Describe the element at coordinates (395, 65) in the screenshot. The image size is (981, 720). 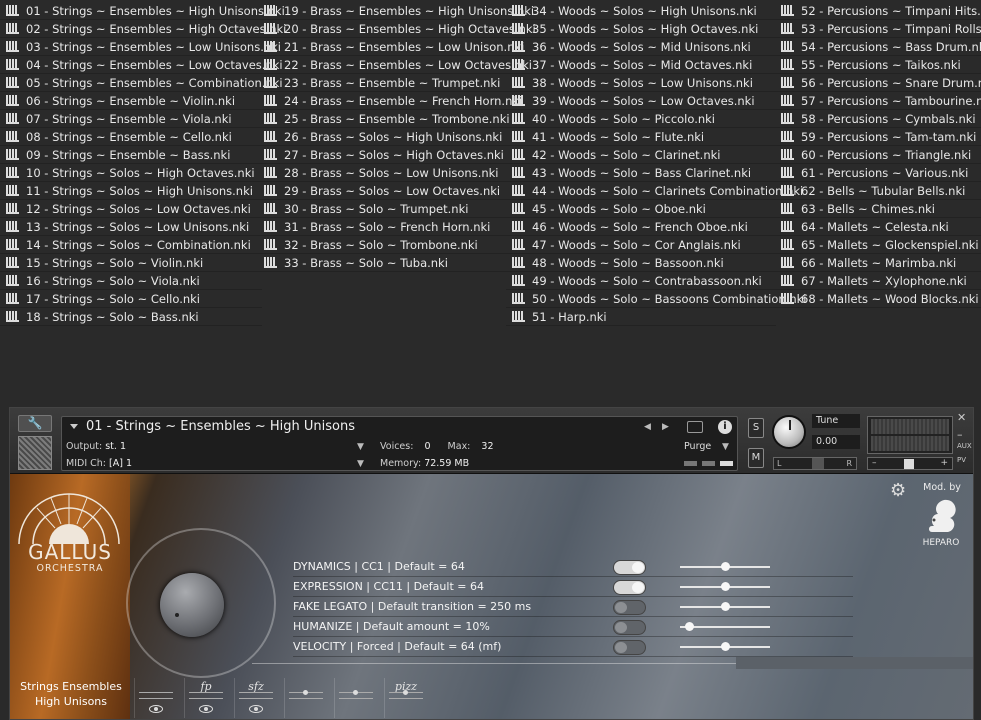
I see `file-item: 22 - Brass ~ Ensembles ~ Low Octaves.nki` at that location.